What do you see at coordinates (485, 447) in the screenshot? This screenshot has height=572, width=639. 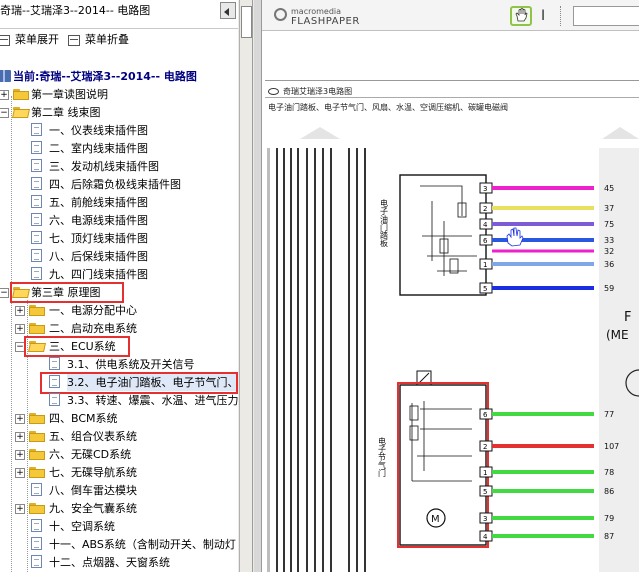 I see `pin-number: 2` at bounding box center [485, 447].